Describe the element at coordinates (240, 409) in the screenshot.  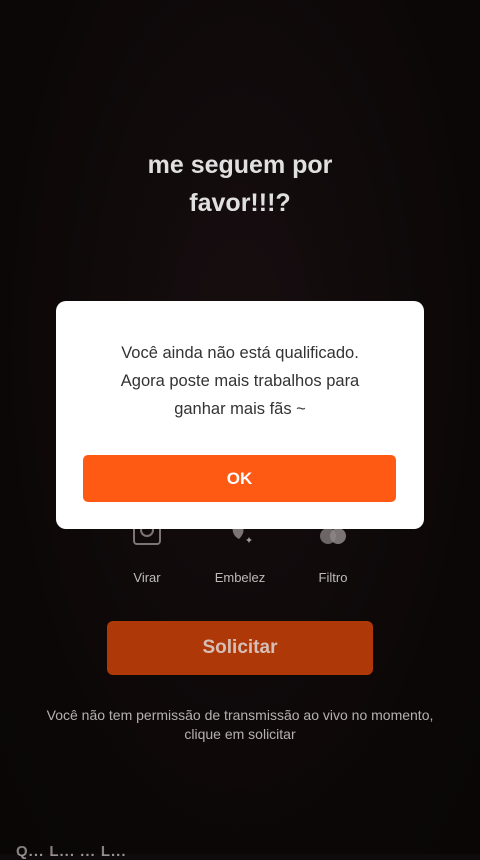
I see `dialog-line-3: ganhar mais fãs ~` at that location.